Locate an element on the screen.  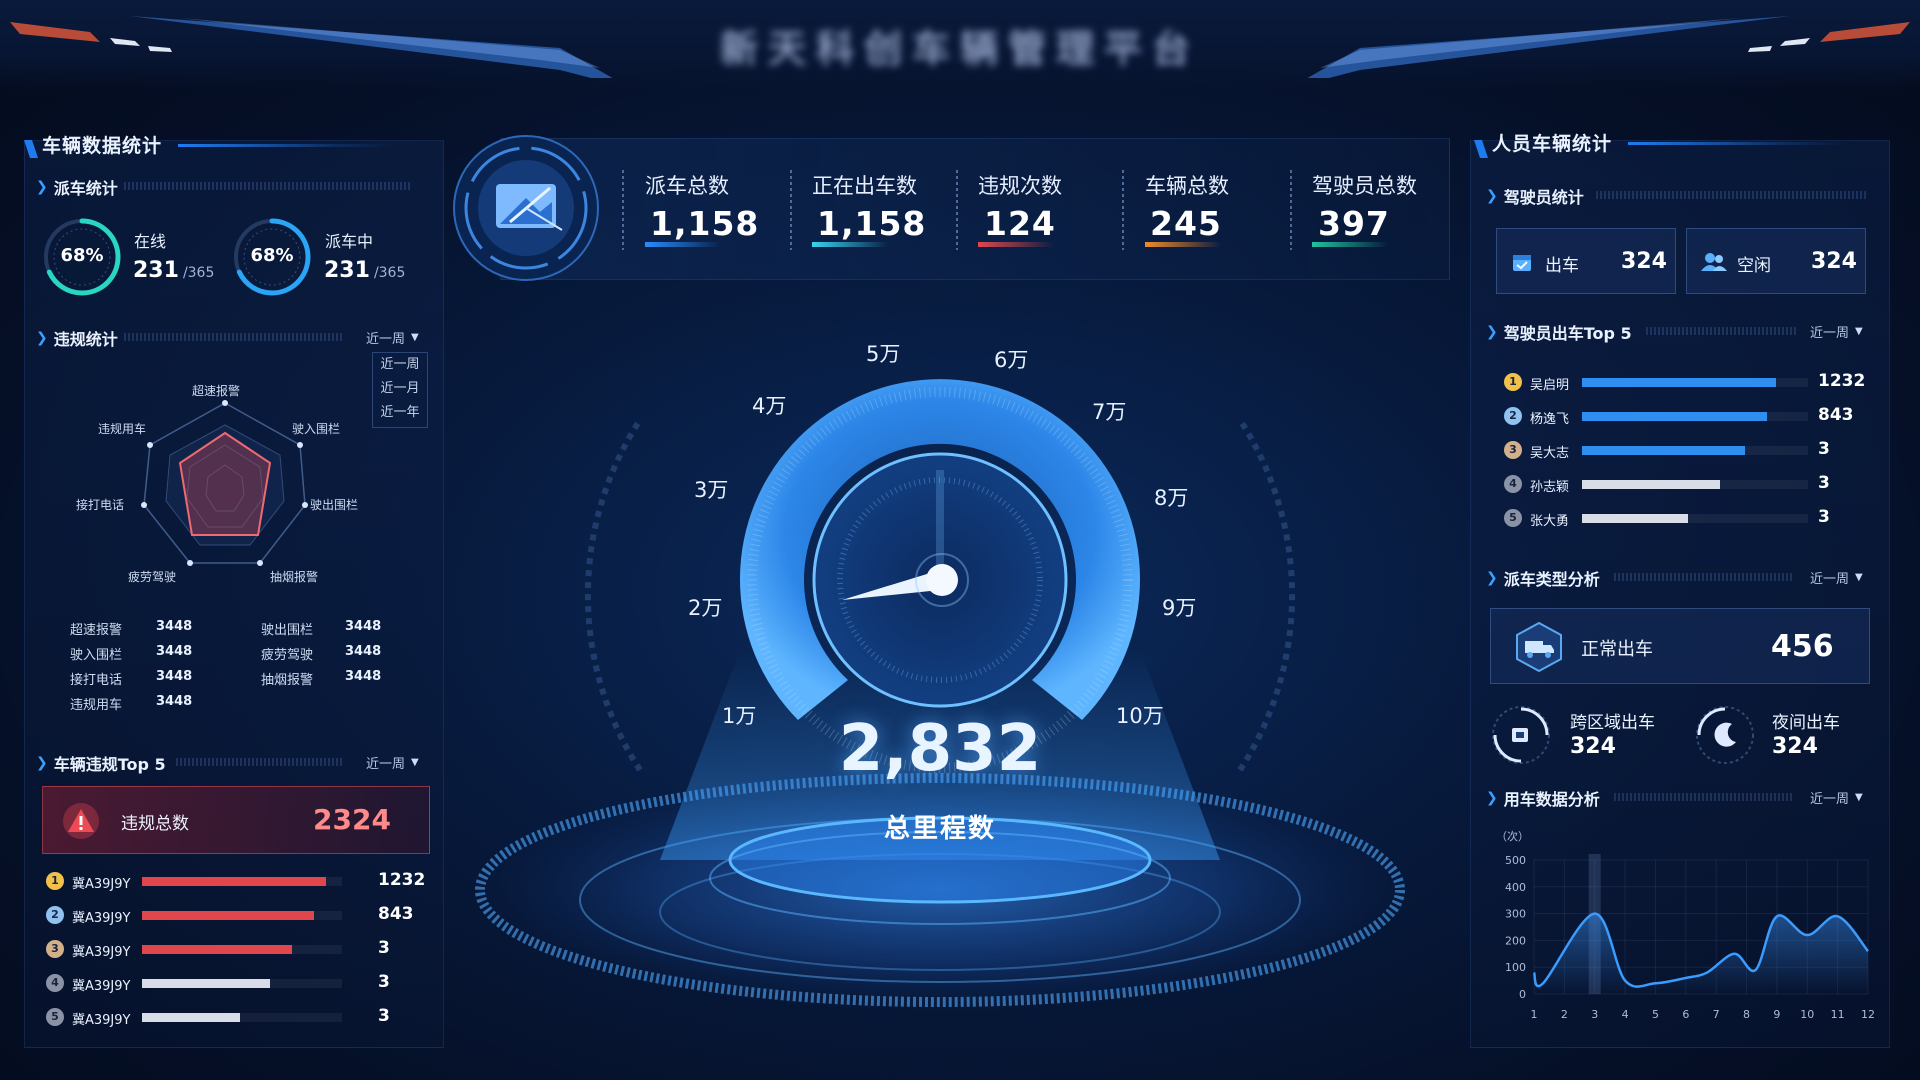
row-value: 843 is located at coordinates (1836, 415).